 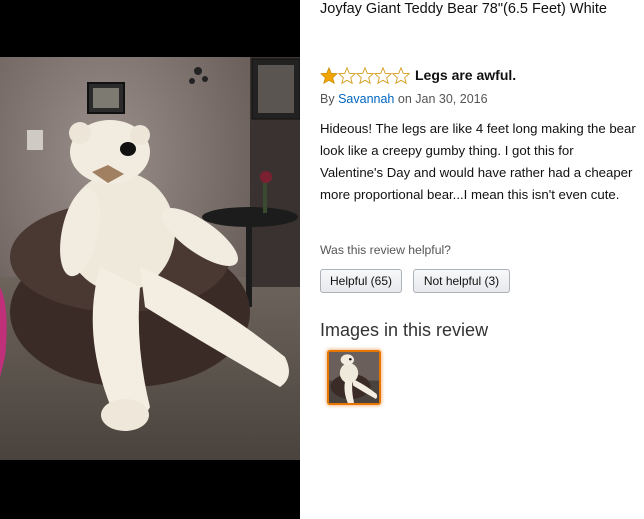 What do you see at coordinates (361, 281) in the screenshot?
I see `helpful-button: Helpful (65)` at bounding box center [361, 281].